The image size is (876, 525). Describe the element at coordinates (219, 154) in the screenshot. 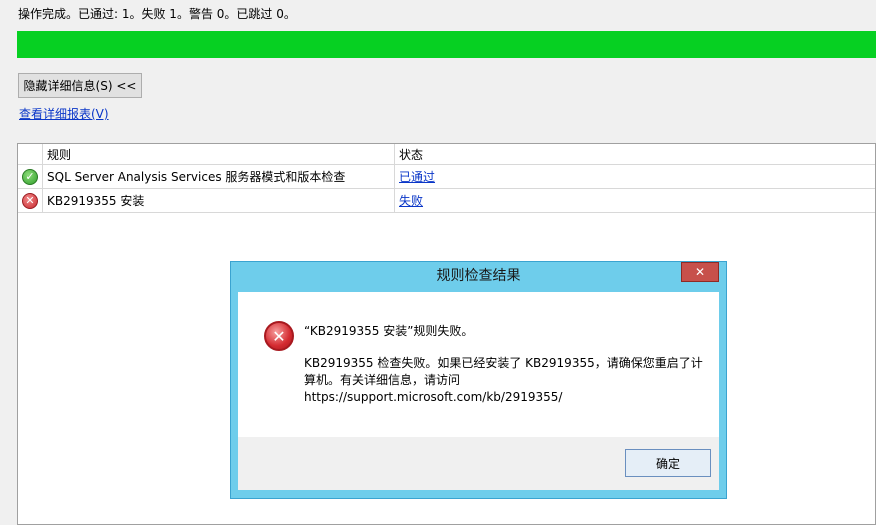

I see `header-rule: 规则` at that location.